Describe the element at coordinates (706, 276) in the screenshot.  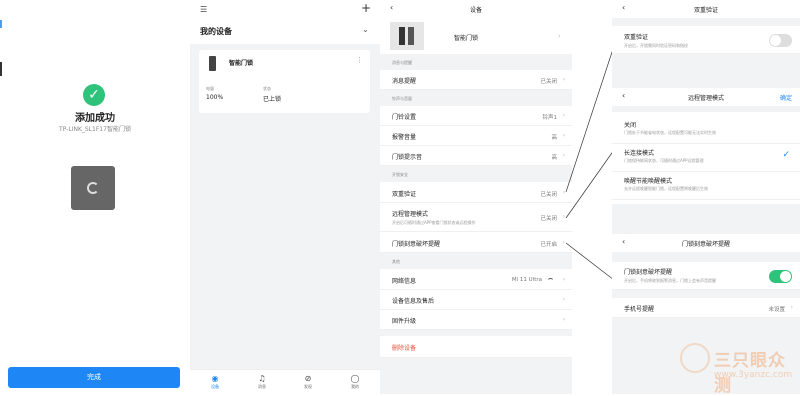
I see `tamper-alert-row: 门锁刻意破坏提醒 开启后，手机将收到报警消息，门锁上会有声音提醒` at that location.